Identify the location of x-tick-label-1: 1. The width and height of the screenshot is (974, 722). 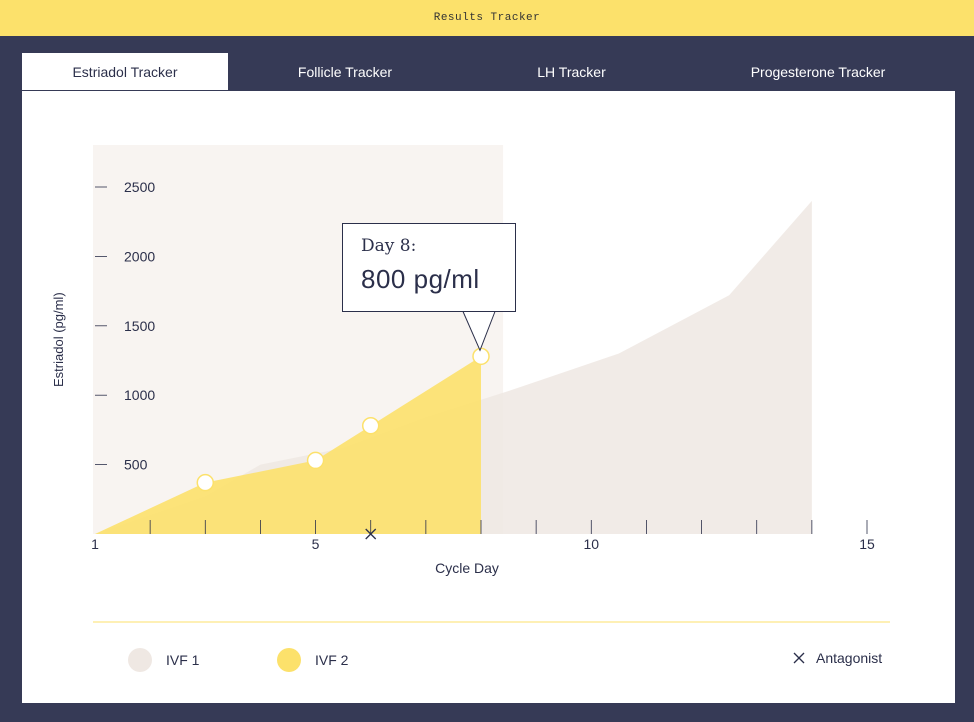
(95, 544).